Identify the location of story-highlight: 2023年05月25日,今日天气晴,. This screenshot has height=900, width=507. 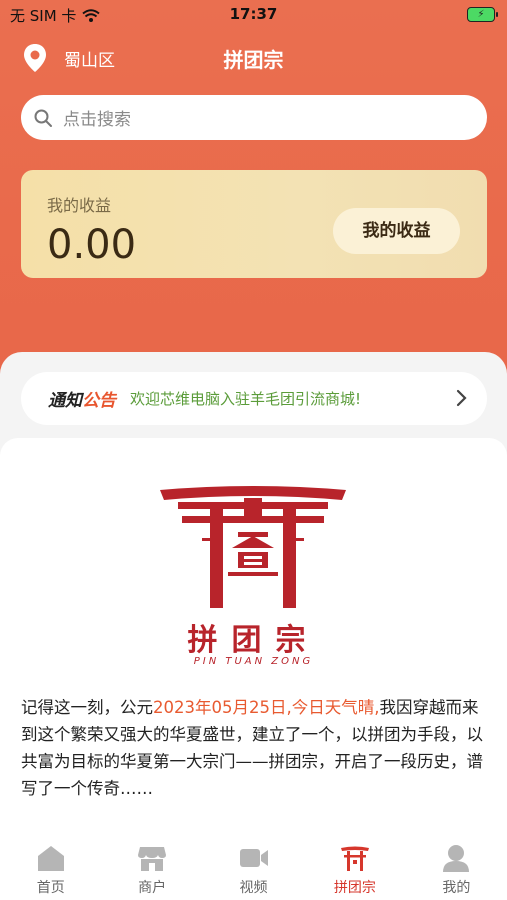
(266, 707).